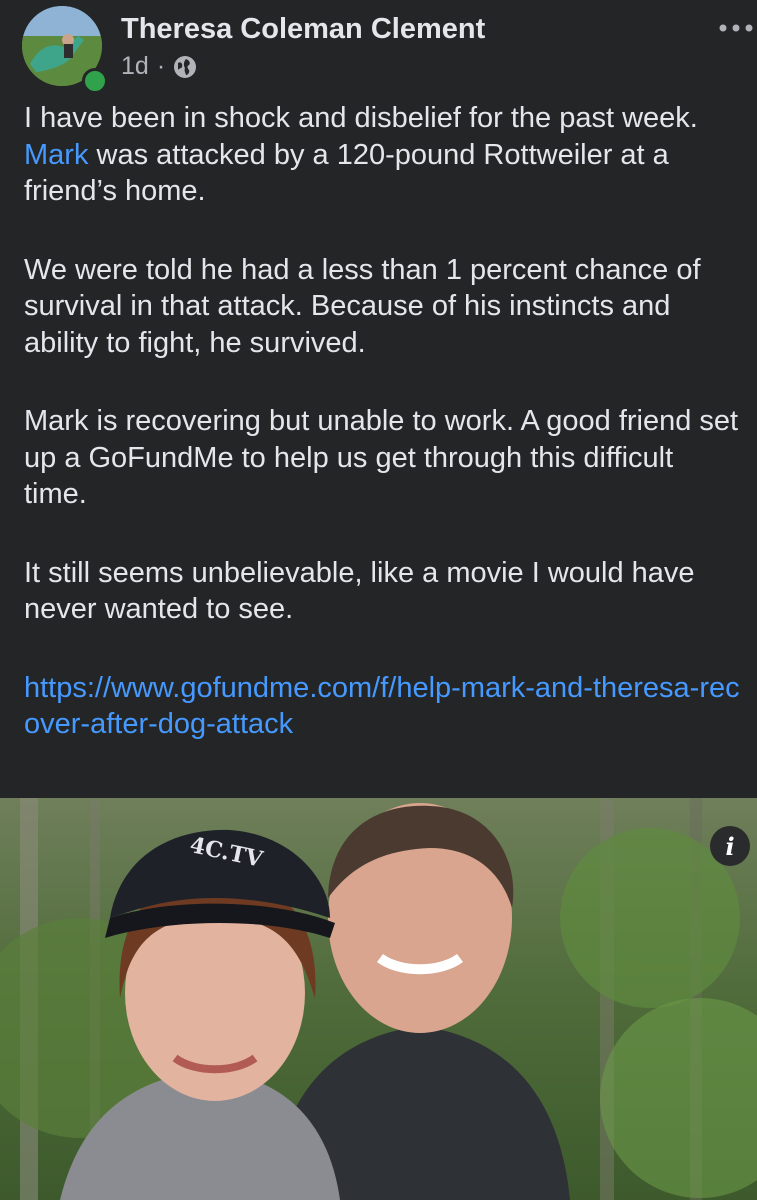 The width and height of the screenshot is (757, 1200). Describe the element at coordinates (65, 50) in the screenshot. I see `profile-avatar` at that location.